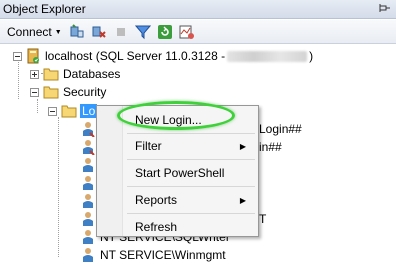 The image size is (396, 266). I want to click on server-icon, so click(33, 56).